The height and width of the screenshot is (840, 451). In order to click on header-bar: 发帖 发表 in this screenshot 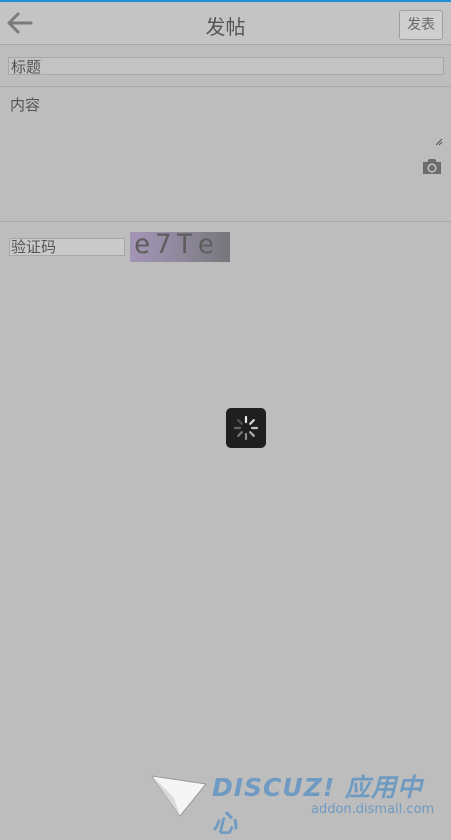, I will do `click(225, 23)`.